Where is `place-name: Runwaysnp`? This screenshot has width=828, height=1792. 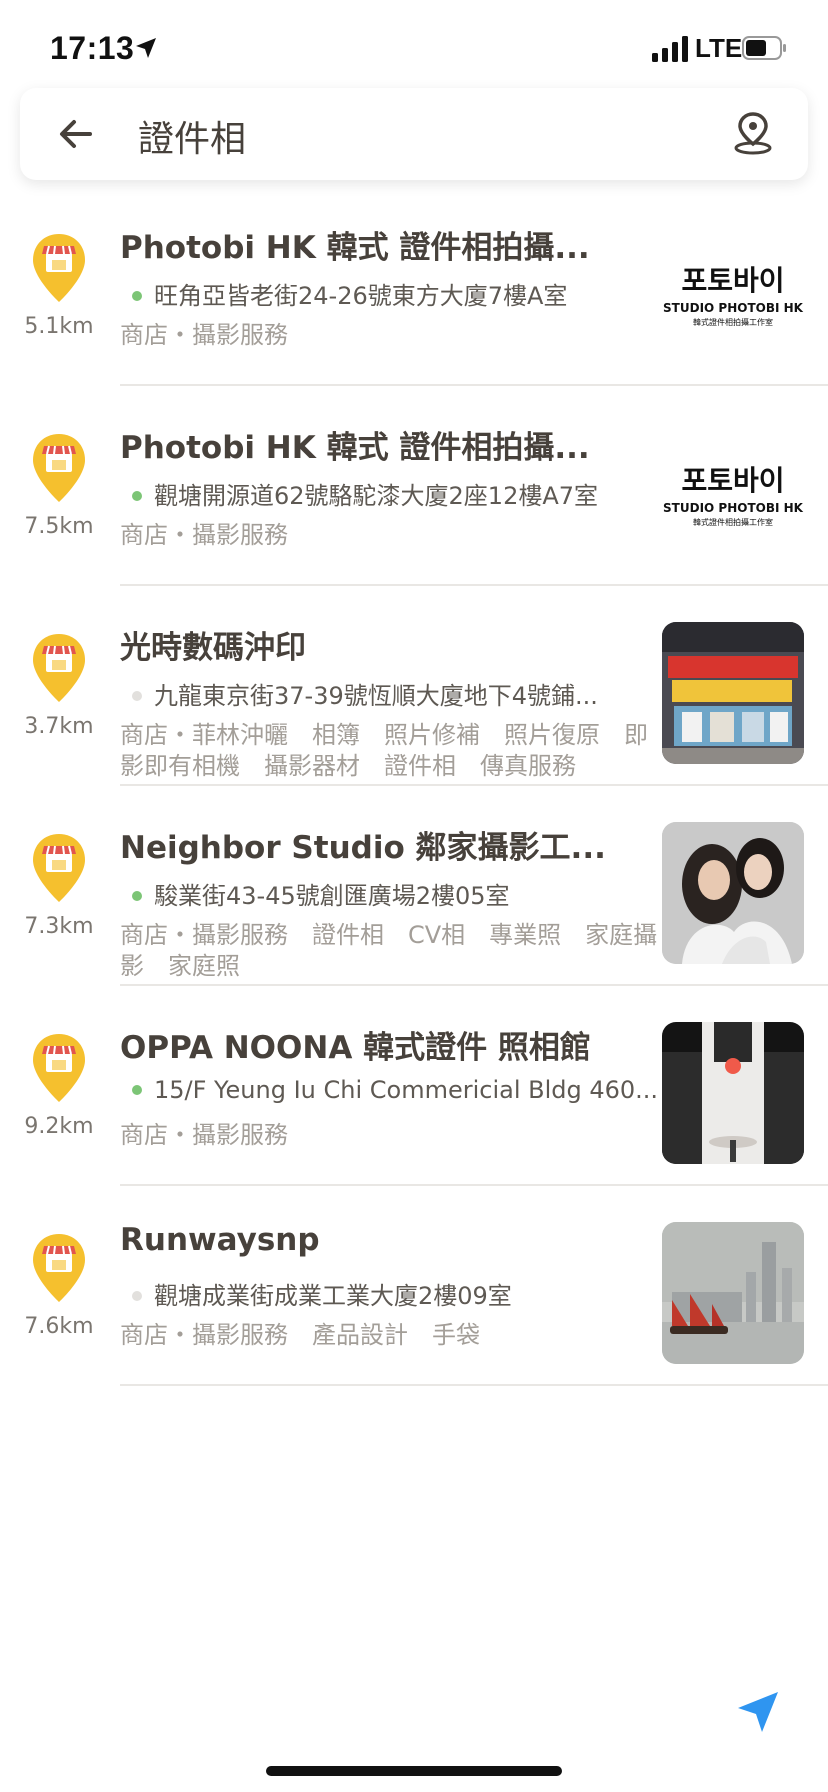
place-name: Runwaysnp is located at coordinates (220, 1240).